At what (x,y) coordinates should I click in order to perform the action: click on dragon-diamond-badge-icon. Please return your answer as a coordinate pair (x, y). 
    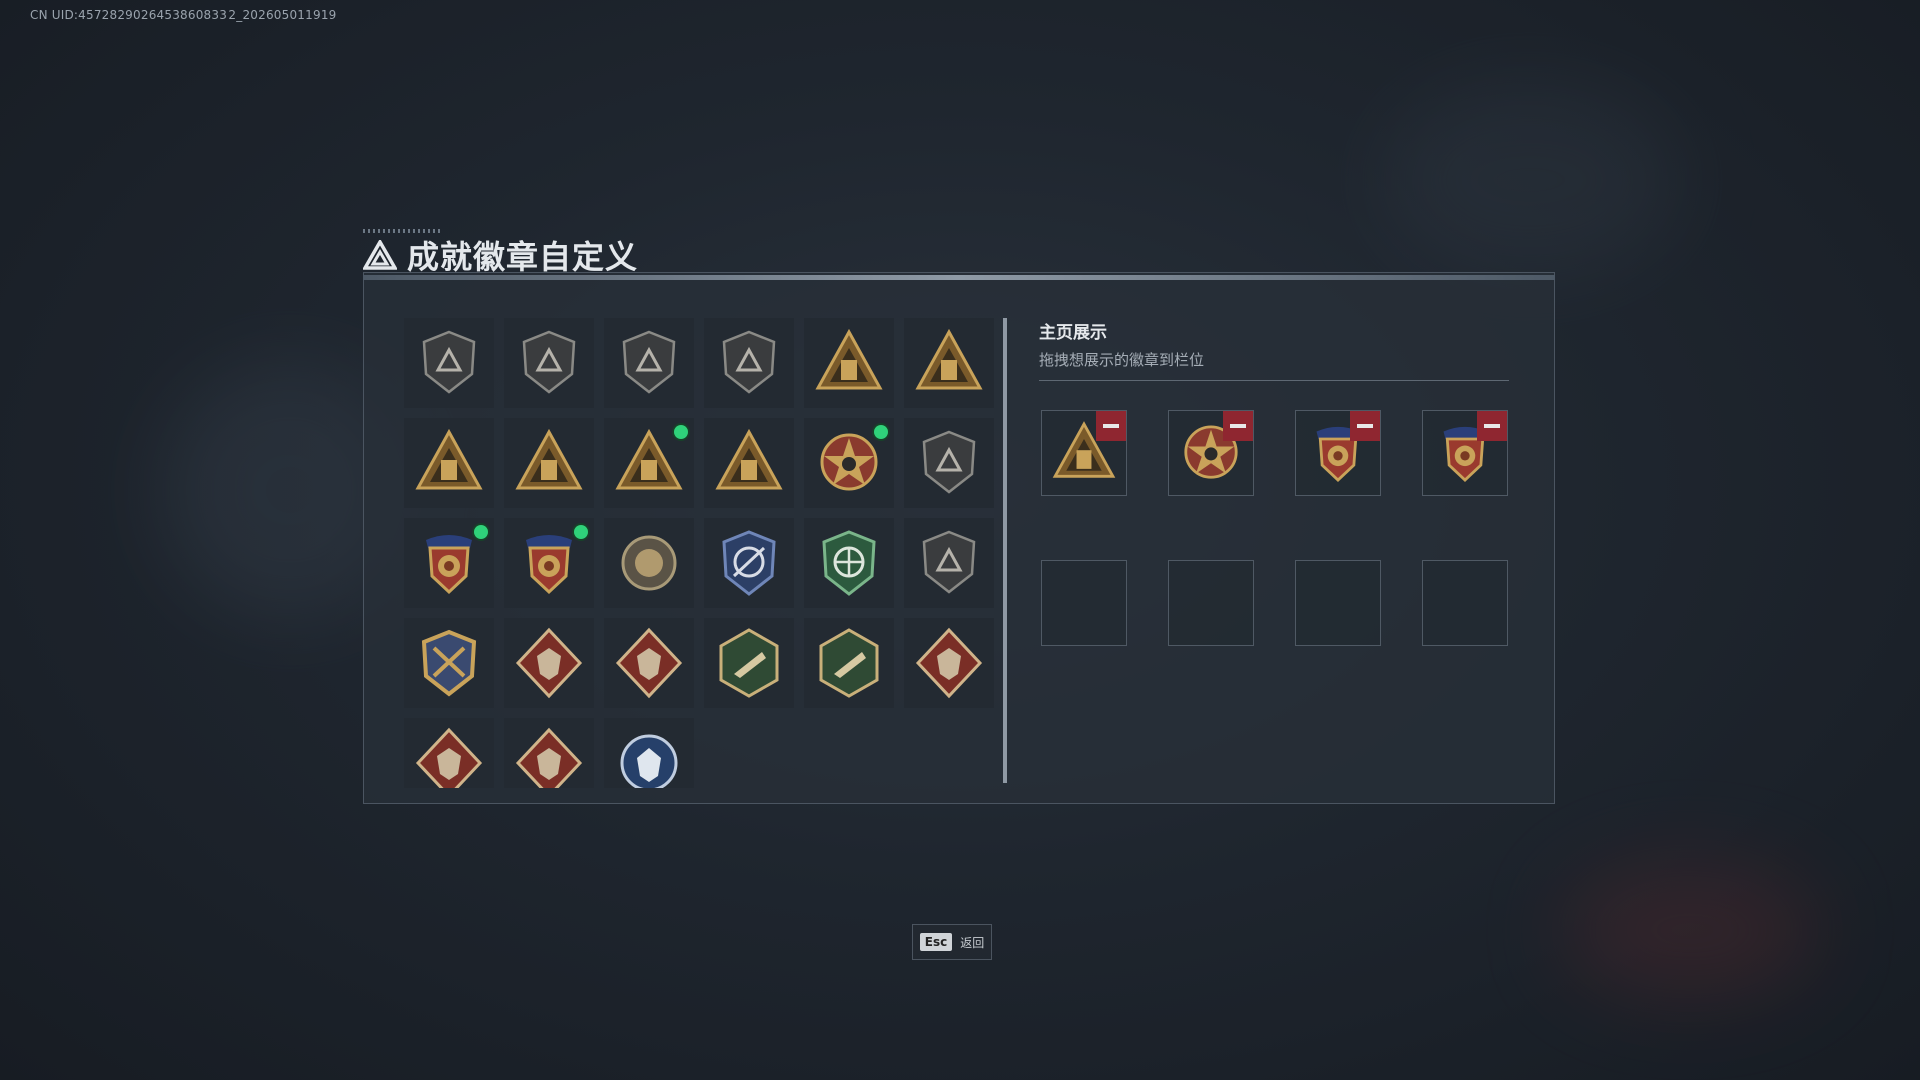
    Looking at the image, I should click on (949, 663).